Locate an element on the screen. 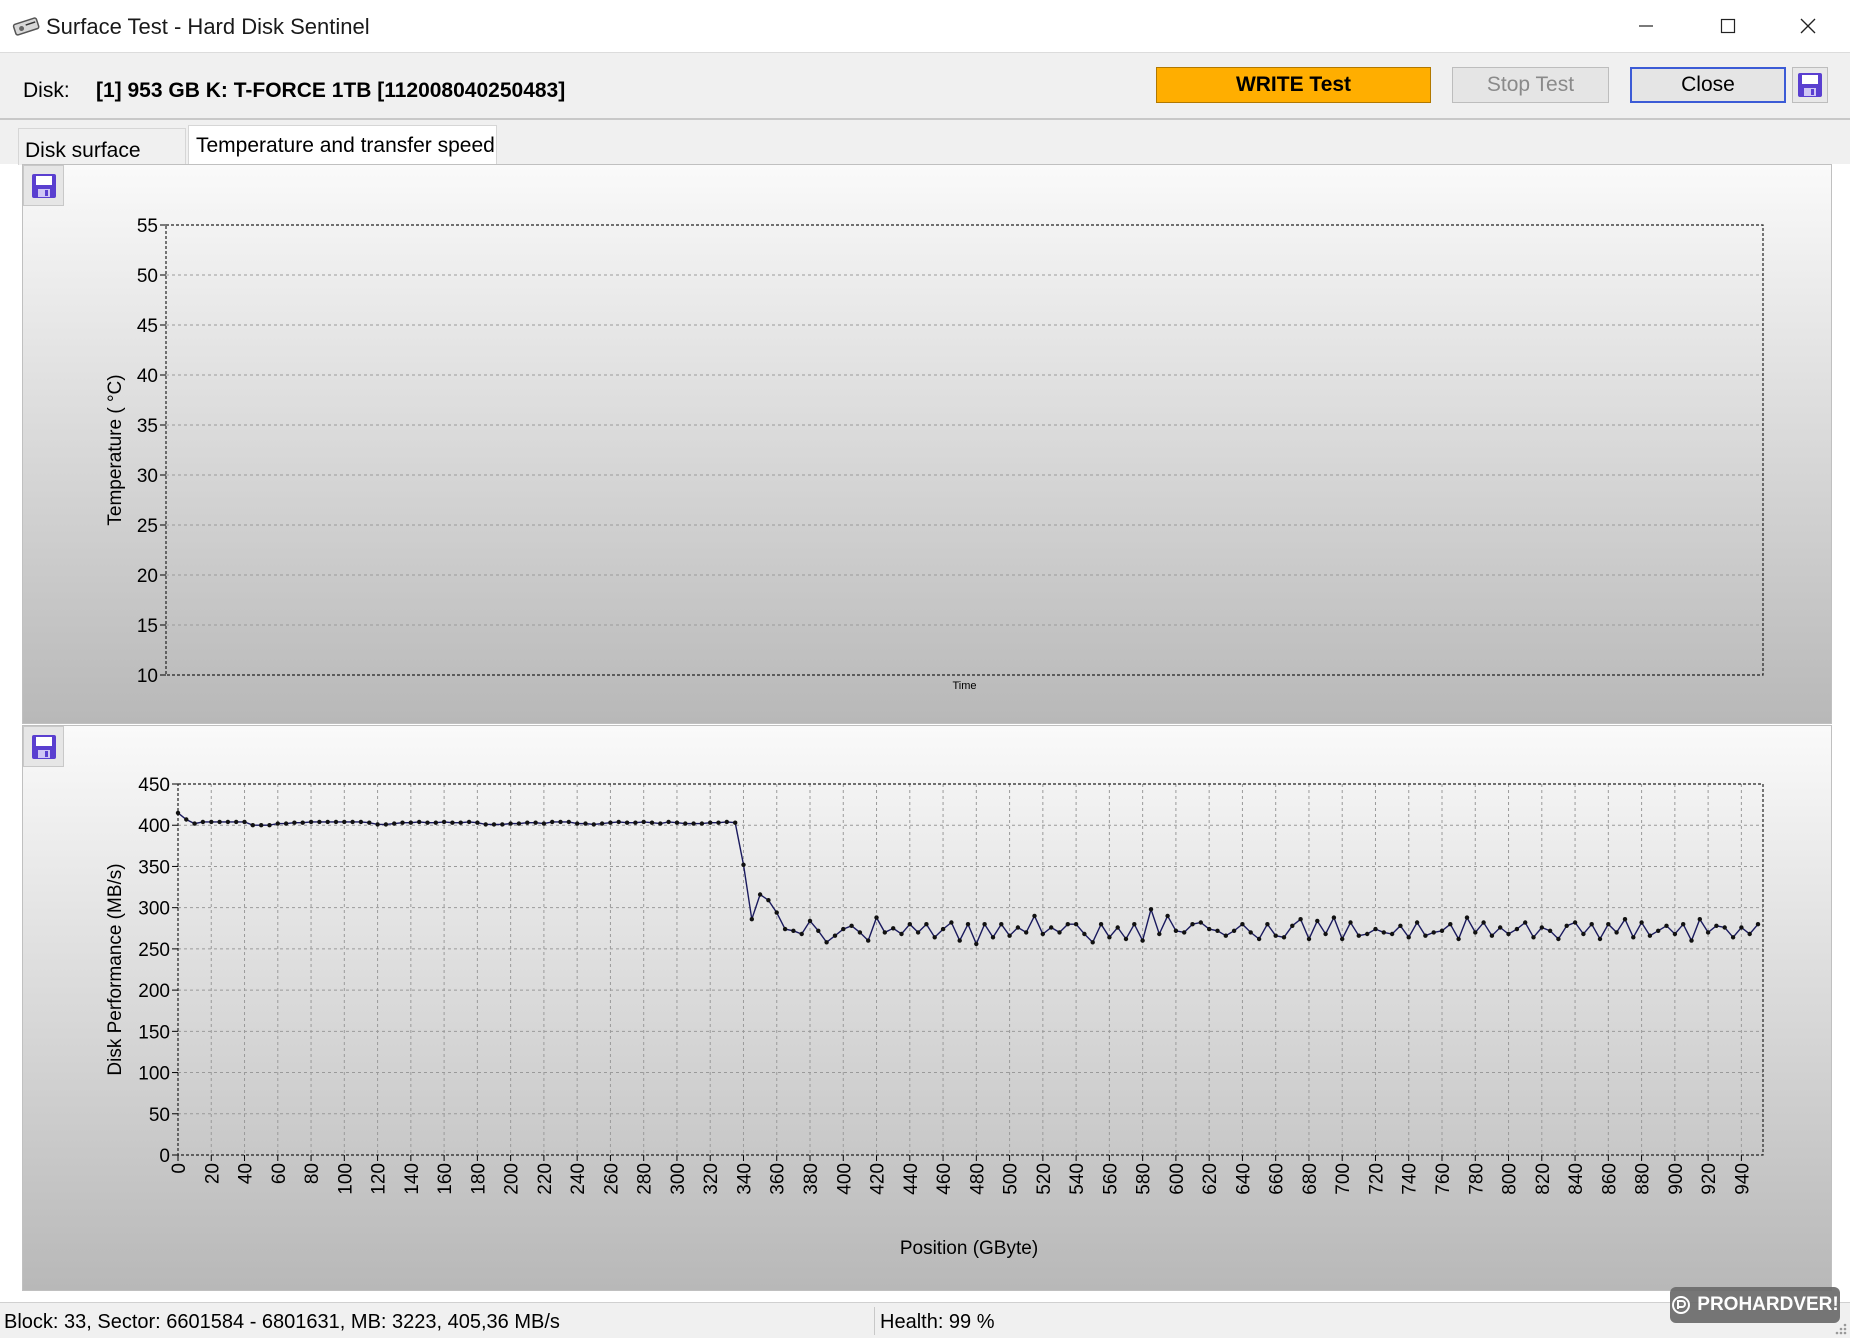 This screenshot has width=1850, height=1338. x-tick-label: 120 is located at coordinates (379, 1179).